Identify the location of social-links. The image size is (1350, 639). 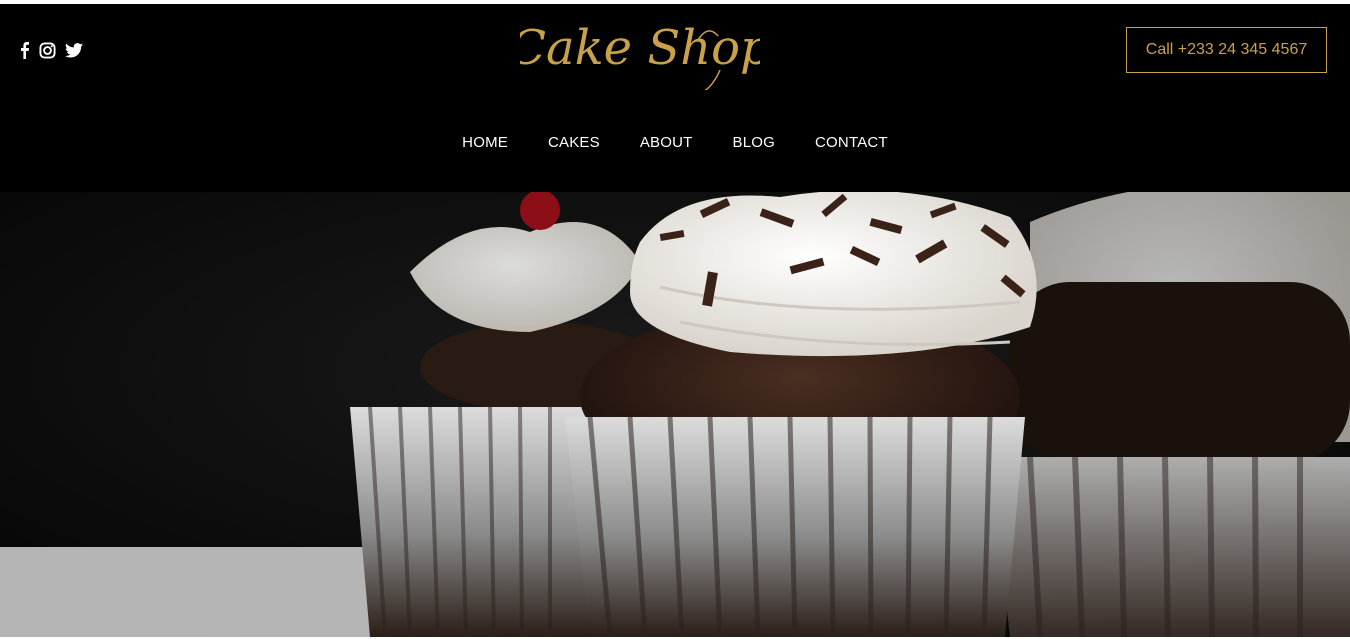
(51, 50).